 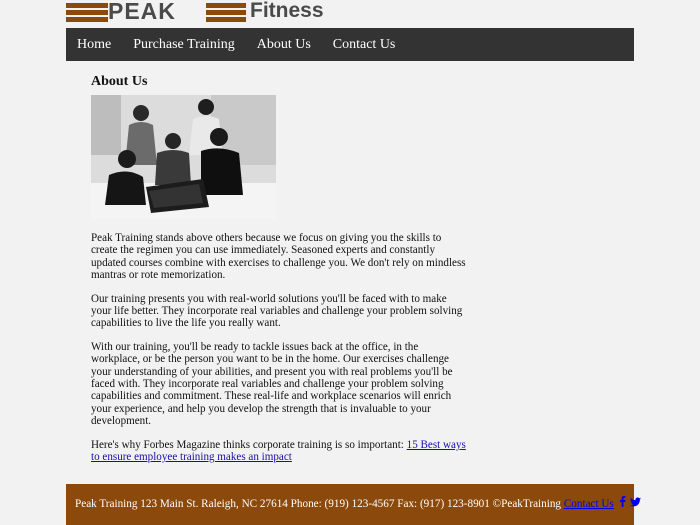 I want to click on logo-stripes-right, so click(x=226, y=13).